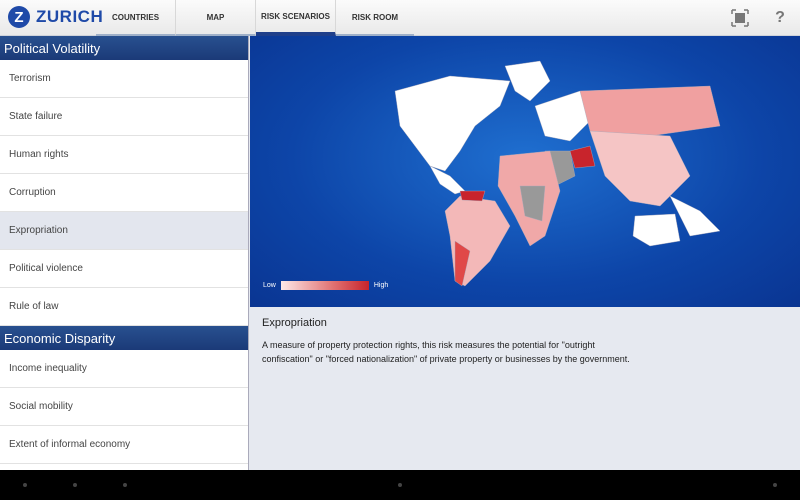 The width and height of the screenshot is (800, 500). Describe the element at coordinates (75, 485) in the screenshot. I see `home-button` at that location.